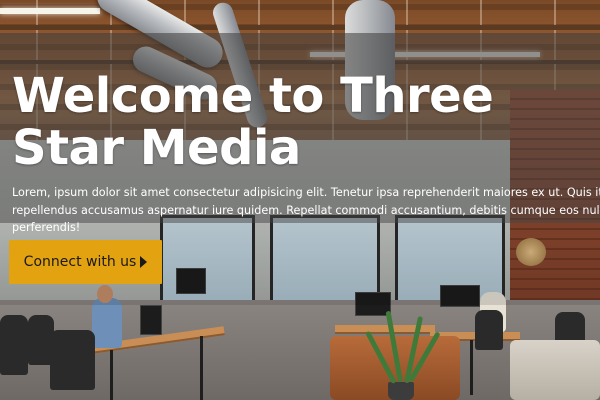 The height and width of the screenshot is (400, 600). What do you see at coordinates (46, 227) in the screenshot?
I see `hero-description-line: perferendis!` at bounding box center [46, 227].